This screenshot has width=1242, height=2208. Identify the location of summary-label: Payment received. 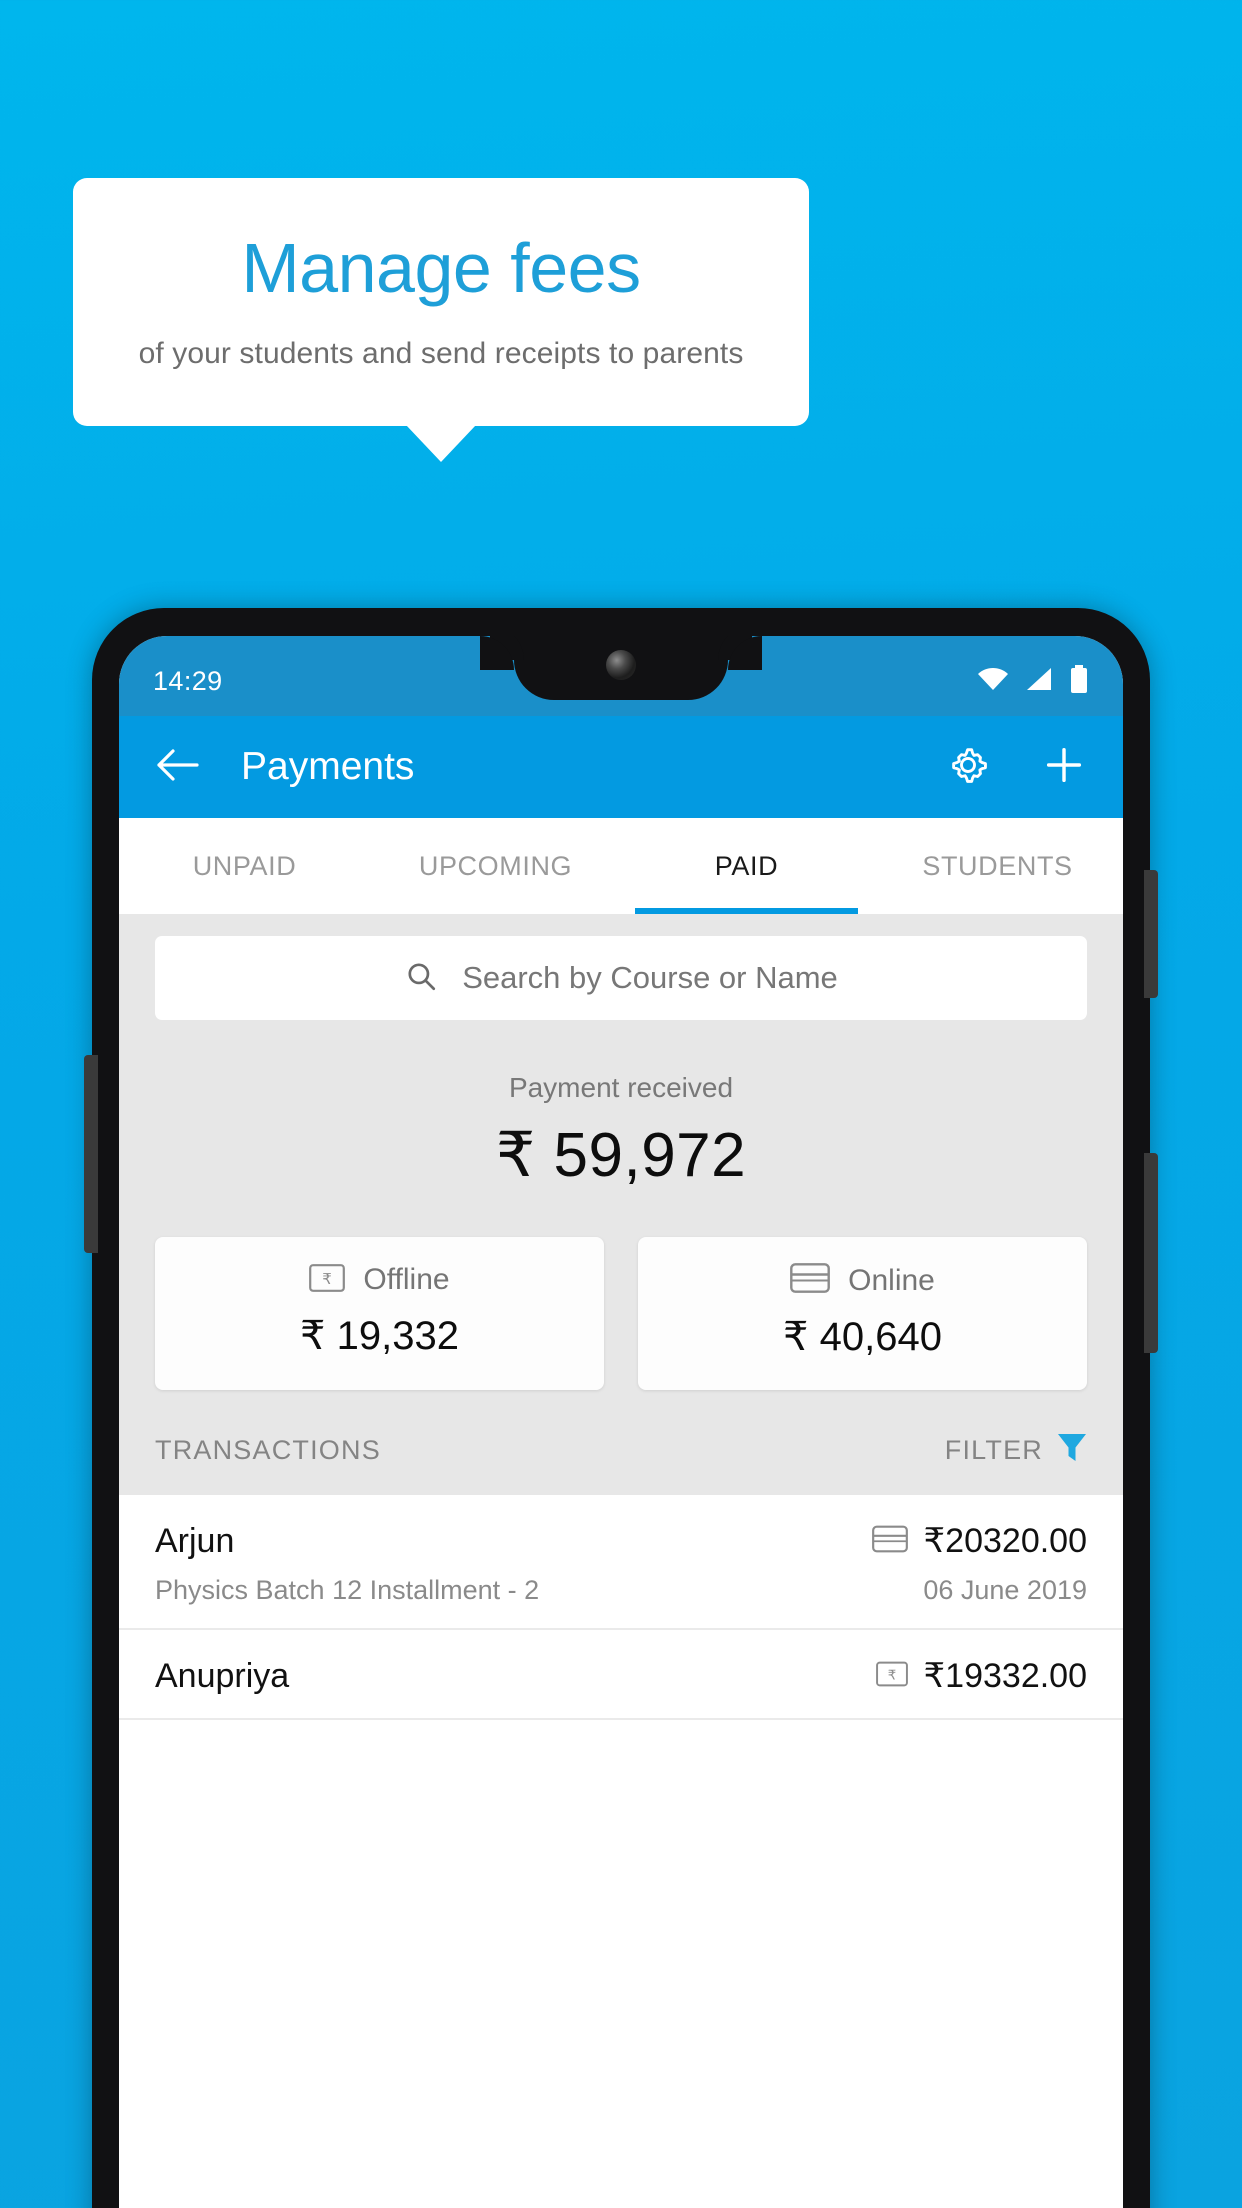
(621, 1087).